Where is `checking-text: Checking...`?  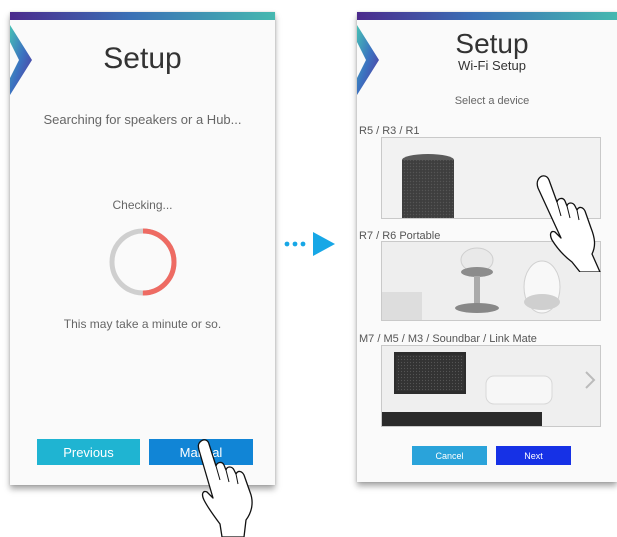
checking-text: Checking... is located at coordinates (142, 205).